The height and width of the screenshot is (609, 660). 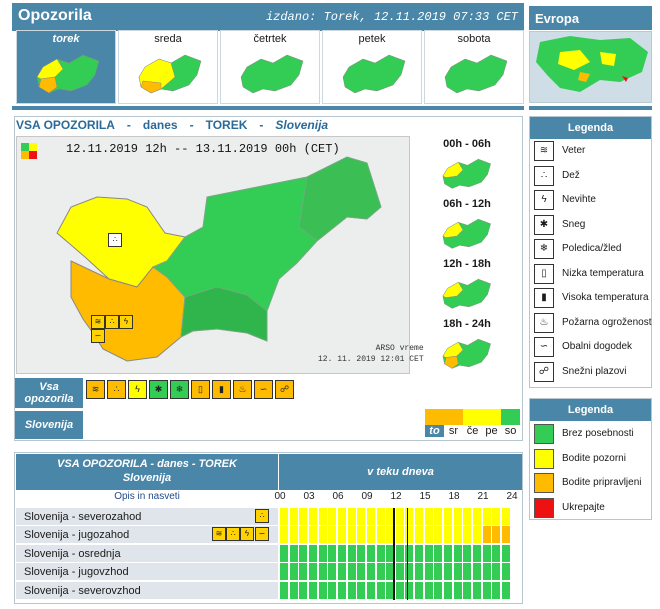 I want to click on time-slot-00-06: 00h - 06h, so click(x=467, y=166).